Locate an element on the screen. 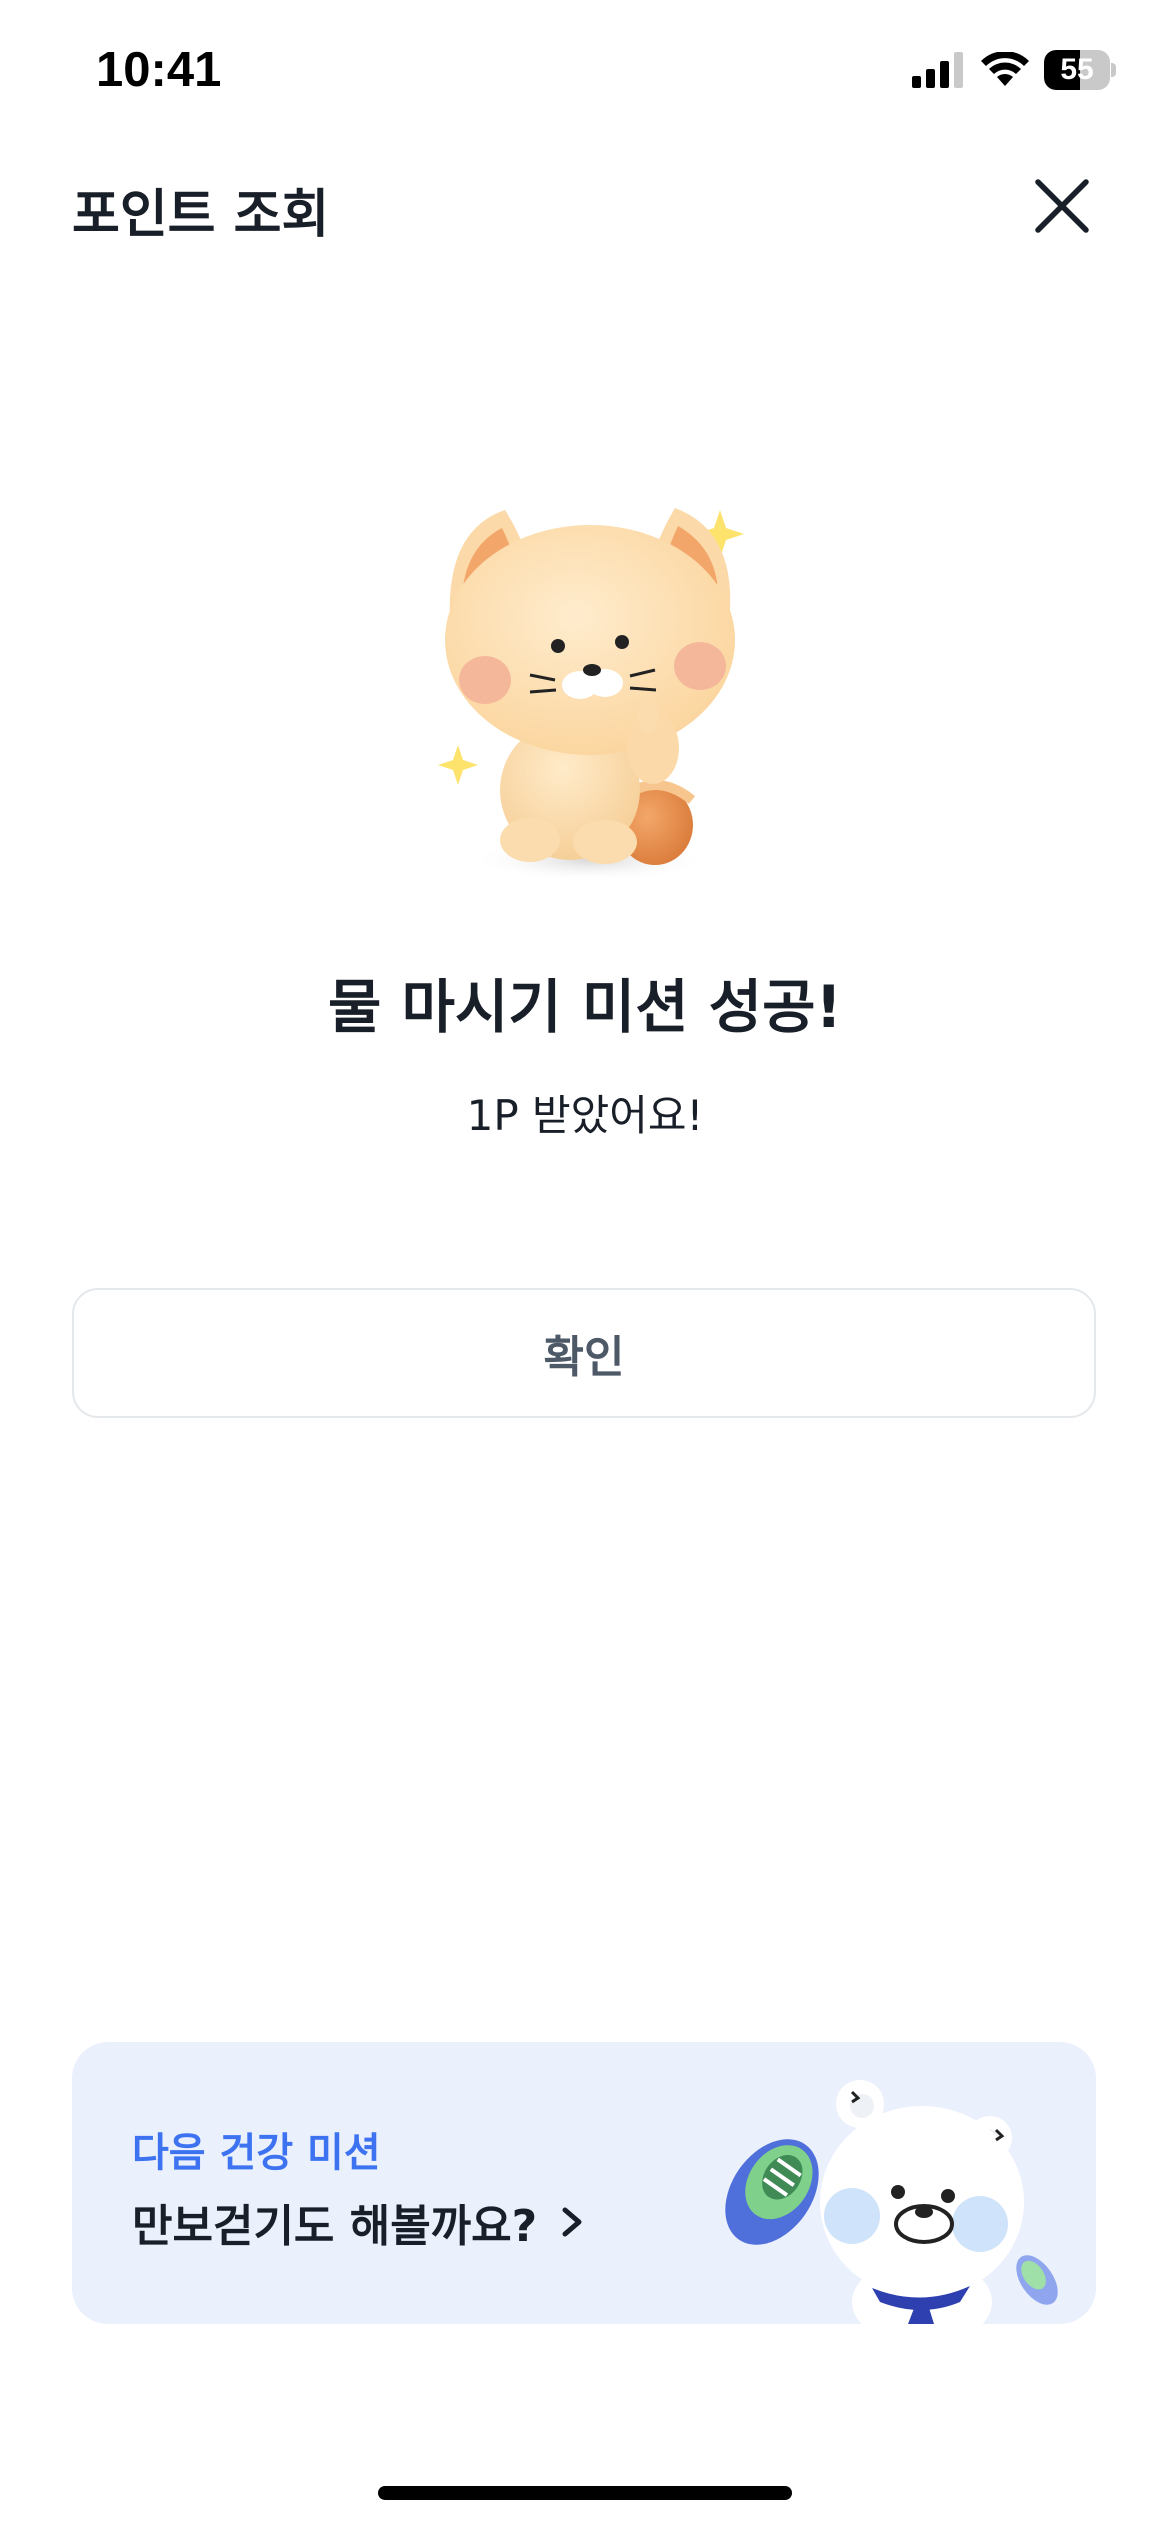 The width and height of the screenshot is (1170, 2532). close-icon is located at coordinates (1062, 206).